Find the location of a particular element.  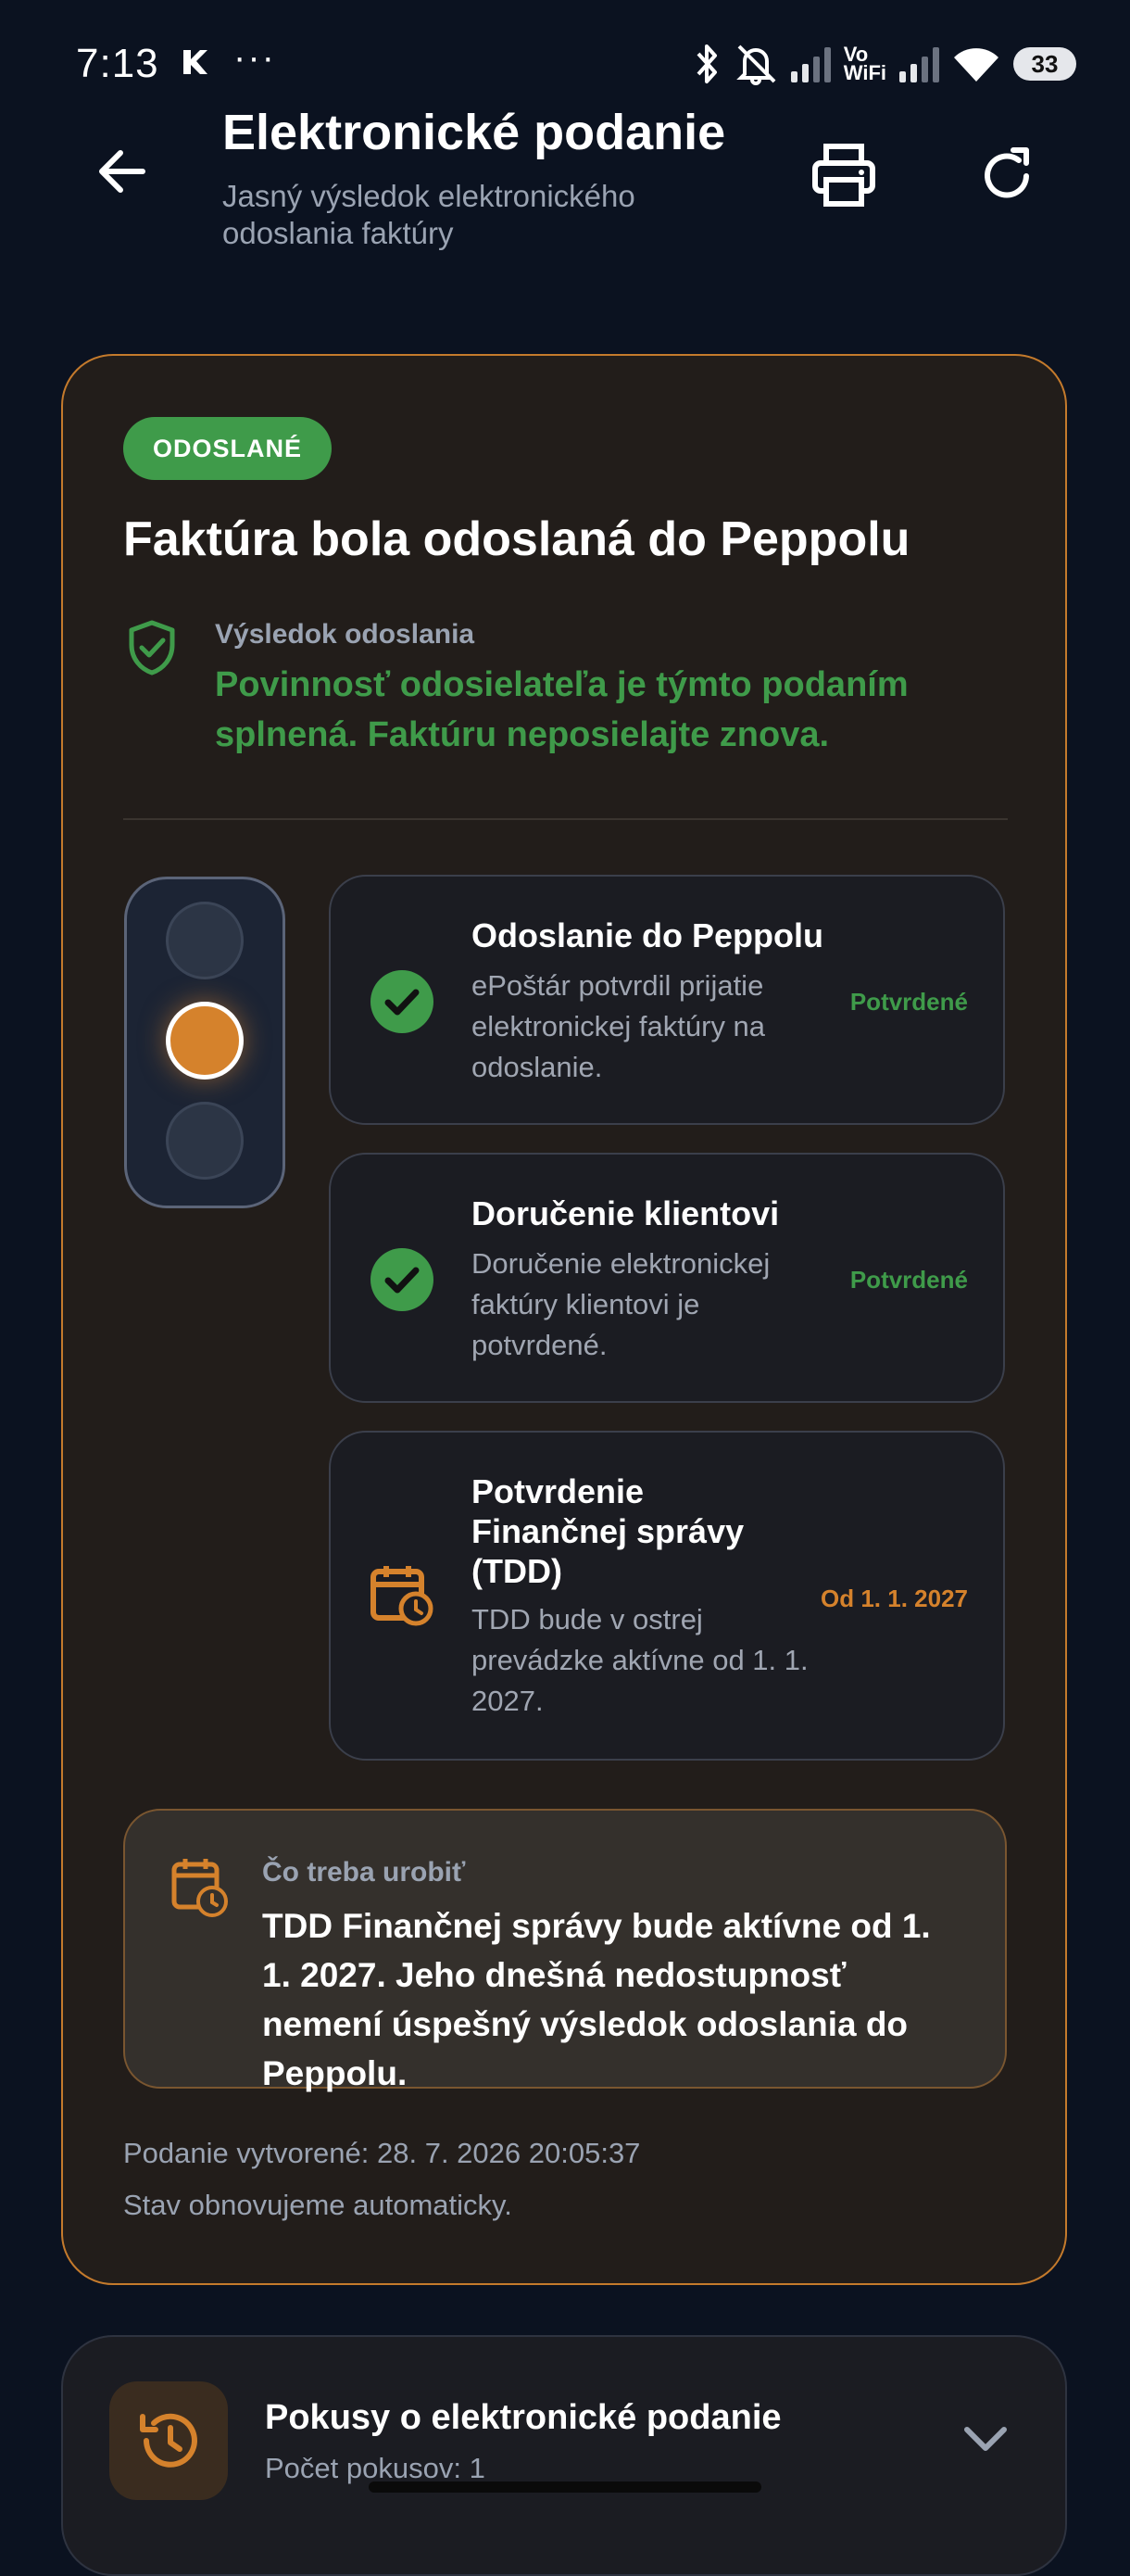

page-title: Elektronické podanie is located at coordinates (474, 133).